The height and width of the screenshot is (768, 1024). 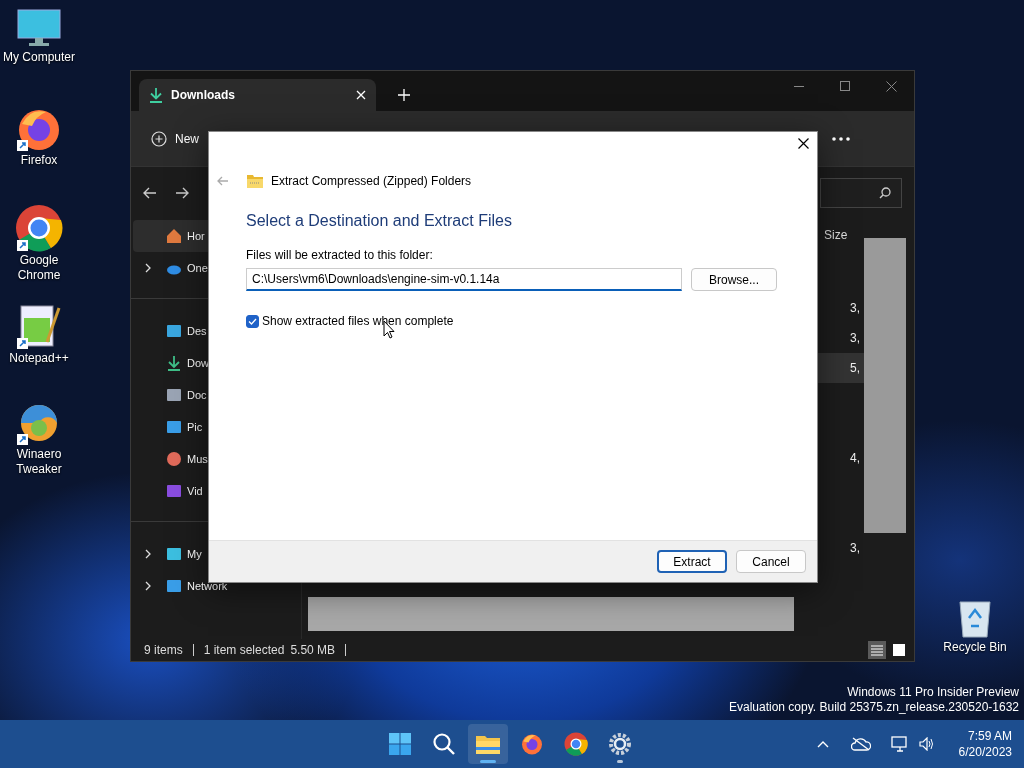 What do you see at coordinates (933, 692) in the screenshot?
I see `build-info-text: Windows 11 Pro Insider Preview` at bounding box center [933, 692].